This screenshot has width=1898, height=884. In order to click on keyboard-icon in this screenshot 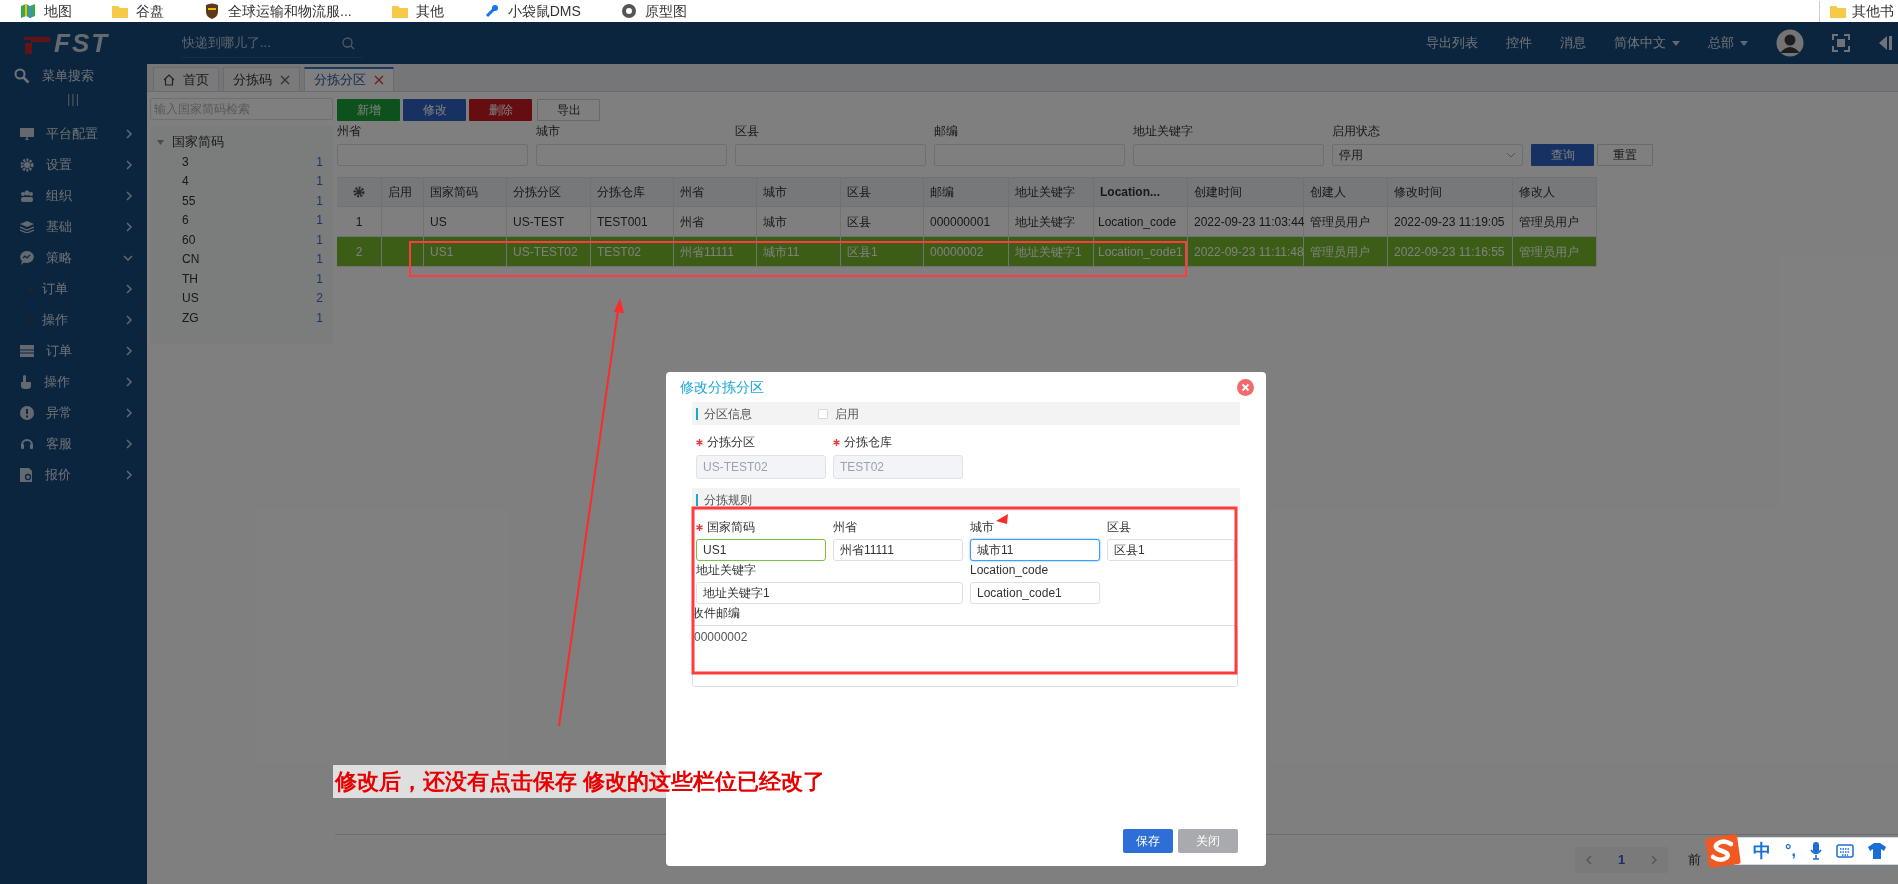, I will do `click(1844, 851)`.